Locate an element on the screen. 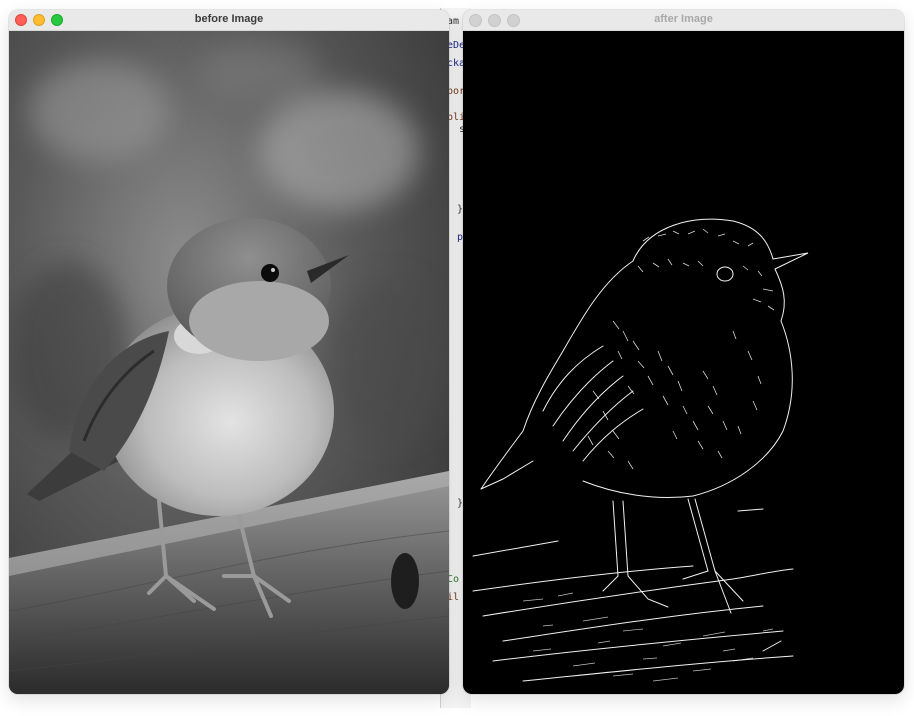  window-title: after Image is located at coordinates (683, 19).